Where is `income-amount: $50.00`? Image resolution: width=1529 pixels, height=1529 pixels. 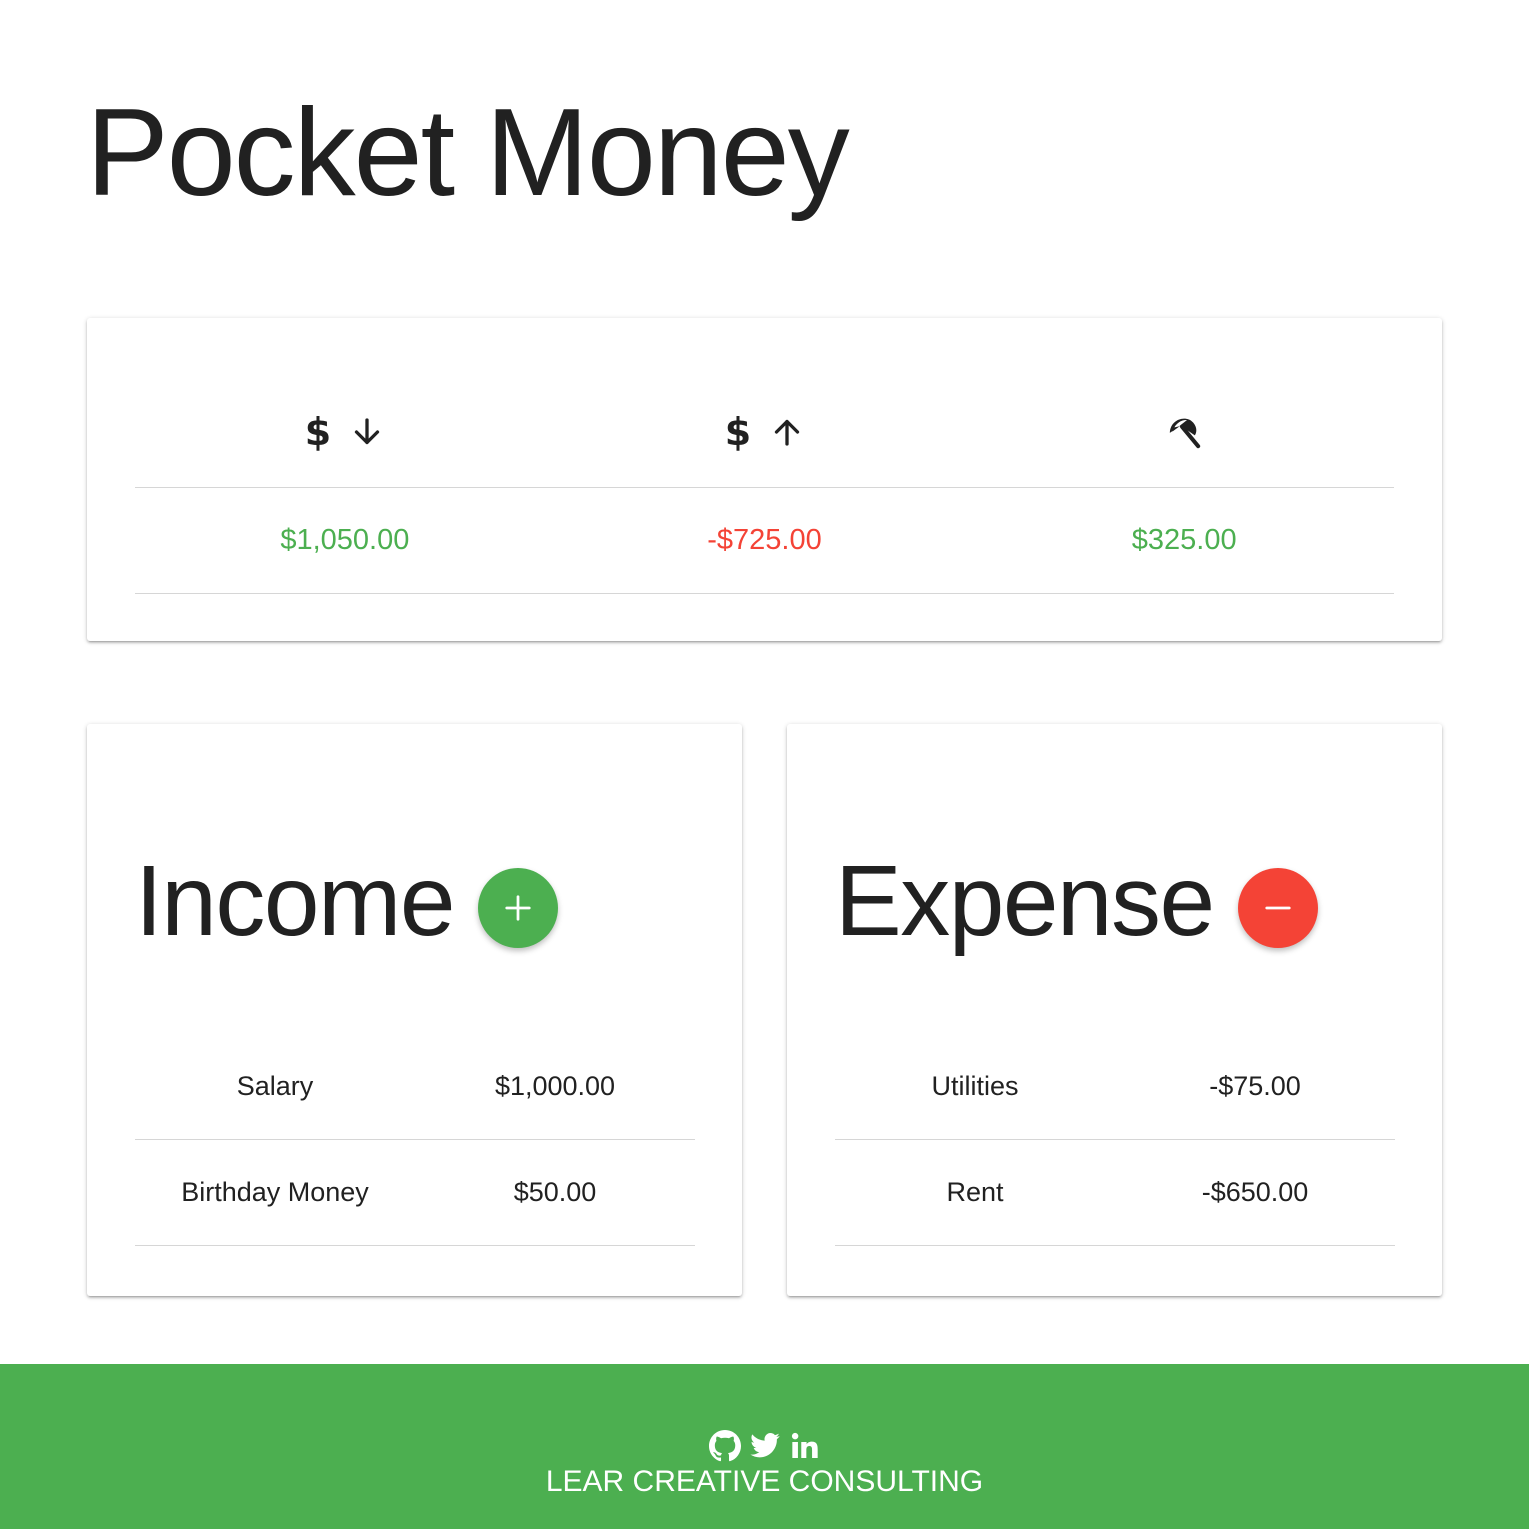 income-amount: $50.00 is located at coordinates (555, 1192).